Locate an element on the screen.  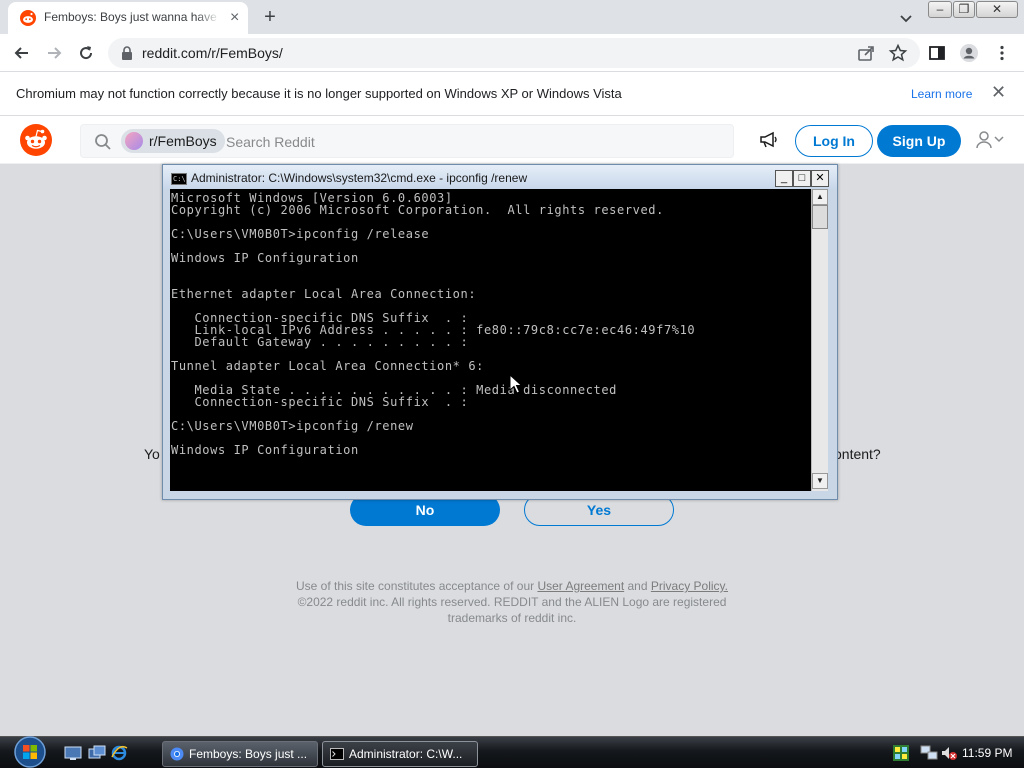
scroll-down-arrow-icon: ▼ is located at coordinates (820, 481).